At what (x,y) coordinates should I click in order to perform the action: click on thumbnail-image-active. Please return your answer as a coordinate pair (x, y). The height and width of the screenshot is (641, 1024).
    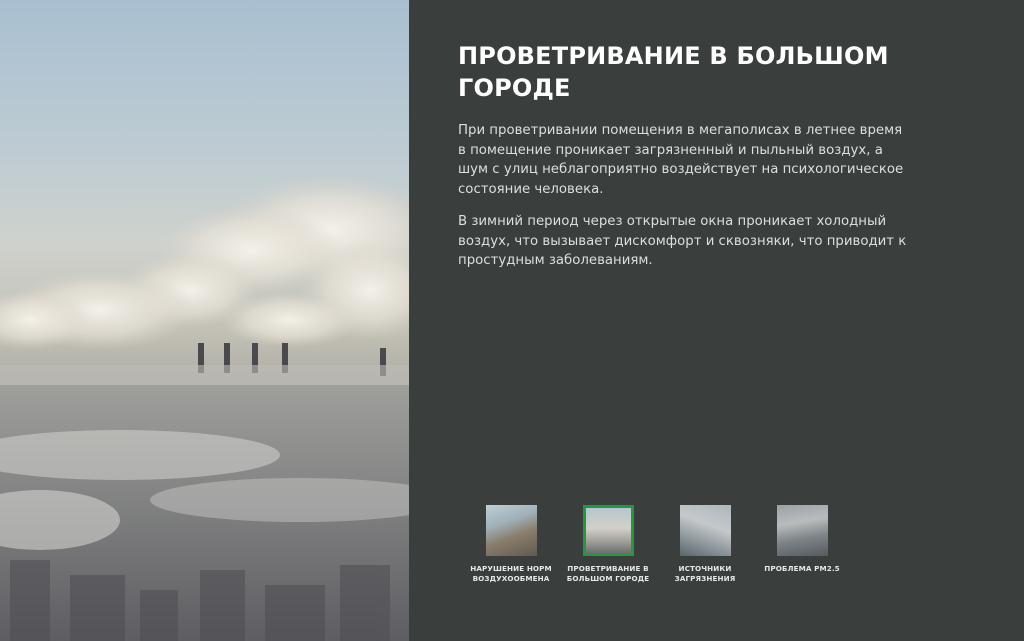
    Looking at the image, I should click on (608, 530).